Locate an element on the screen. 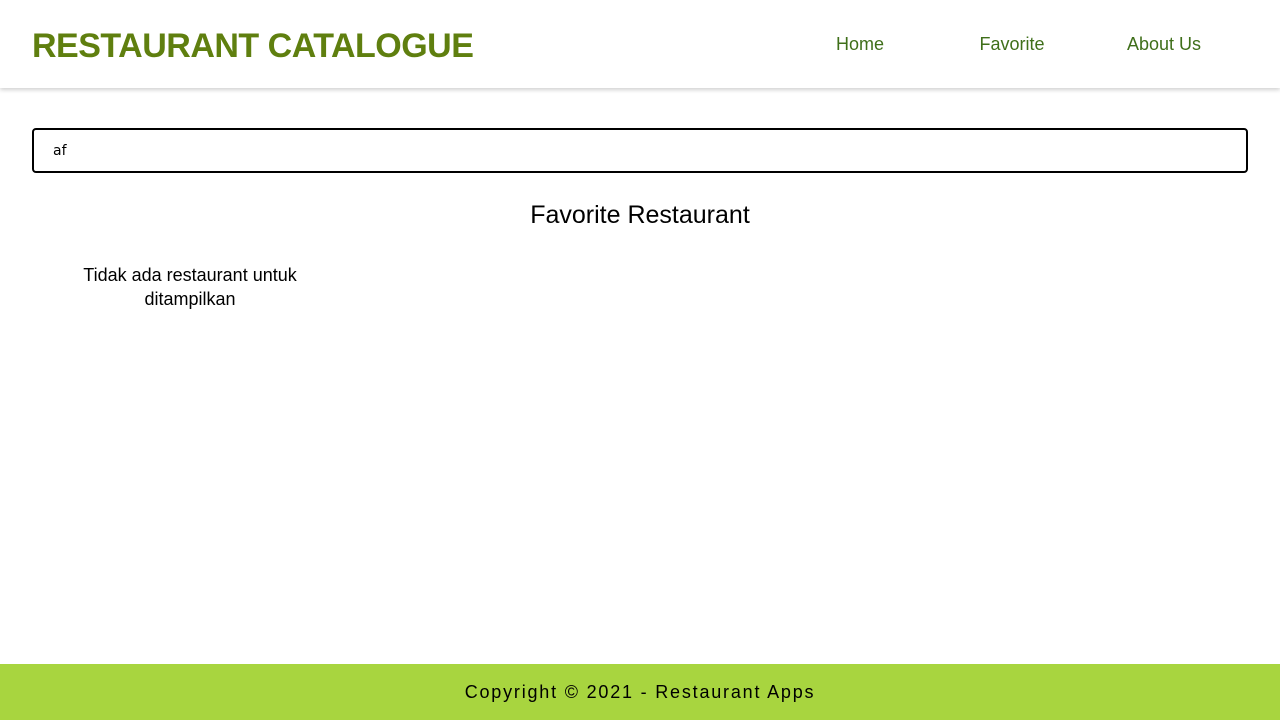  search-input is located at coordinates (640, 150).